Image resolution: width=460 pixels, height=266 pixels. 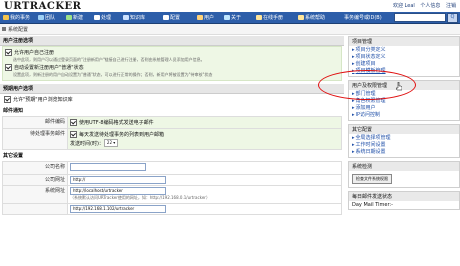 I want to click on link-project-status: 项目状态定义, so click(x=404, y=57).